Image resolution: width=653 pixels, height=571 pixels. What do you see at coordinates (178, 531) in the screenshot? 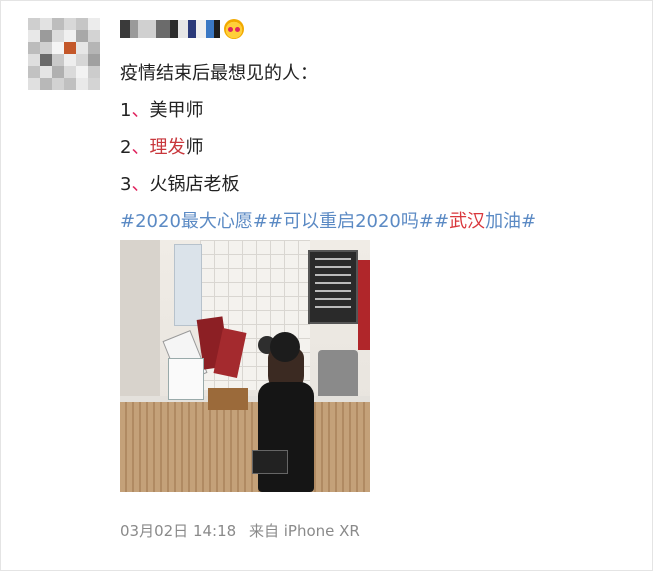
I see `post-timestamp: 03月02日 14:18` at bounding box center [178, 531].